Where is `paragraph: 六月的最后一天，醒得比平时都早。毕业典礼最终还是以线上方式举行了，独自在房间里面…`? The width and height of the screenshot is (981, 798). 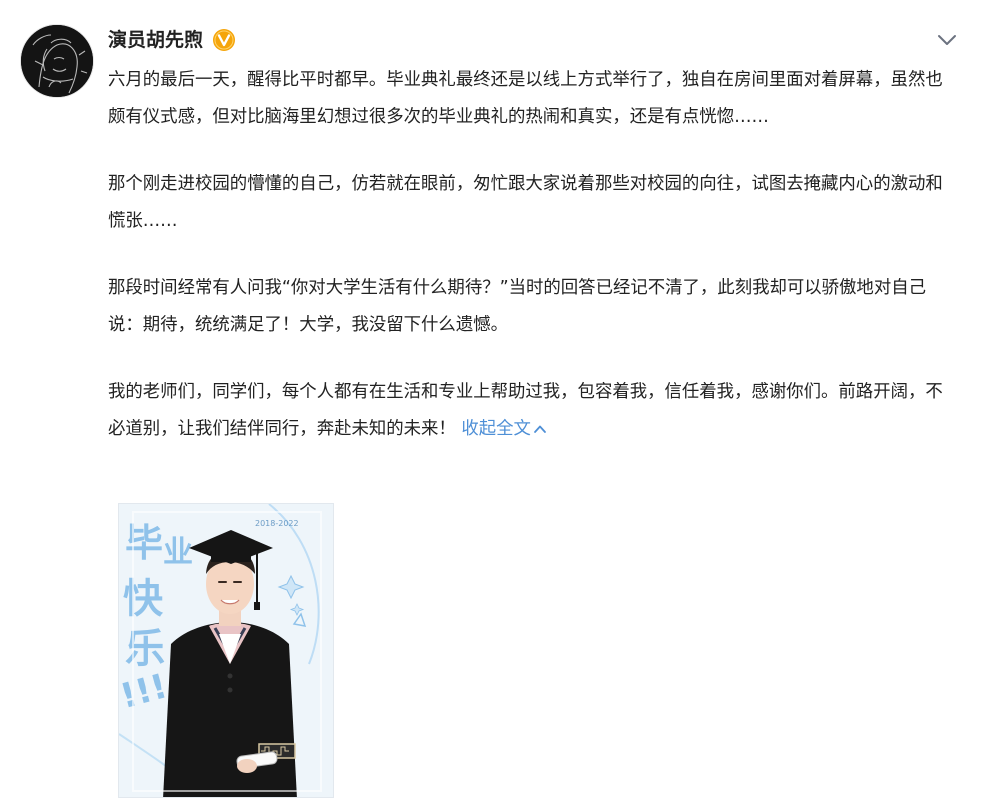
paragraph: 六月的最后一天，醒得比平时都早。毕业典礼最终还是以线上方式举行了，独自在房间里面… is located at coordinates (525, 98).